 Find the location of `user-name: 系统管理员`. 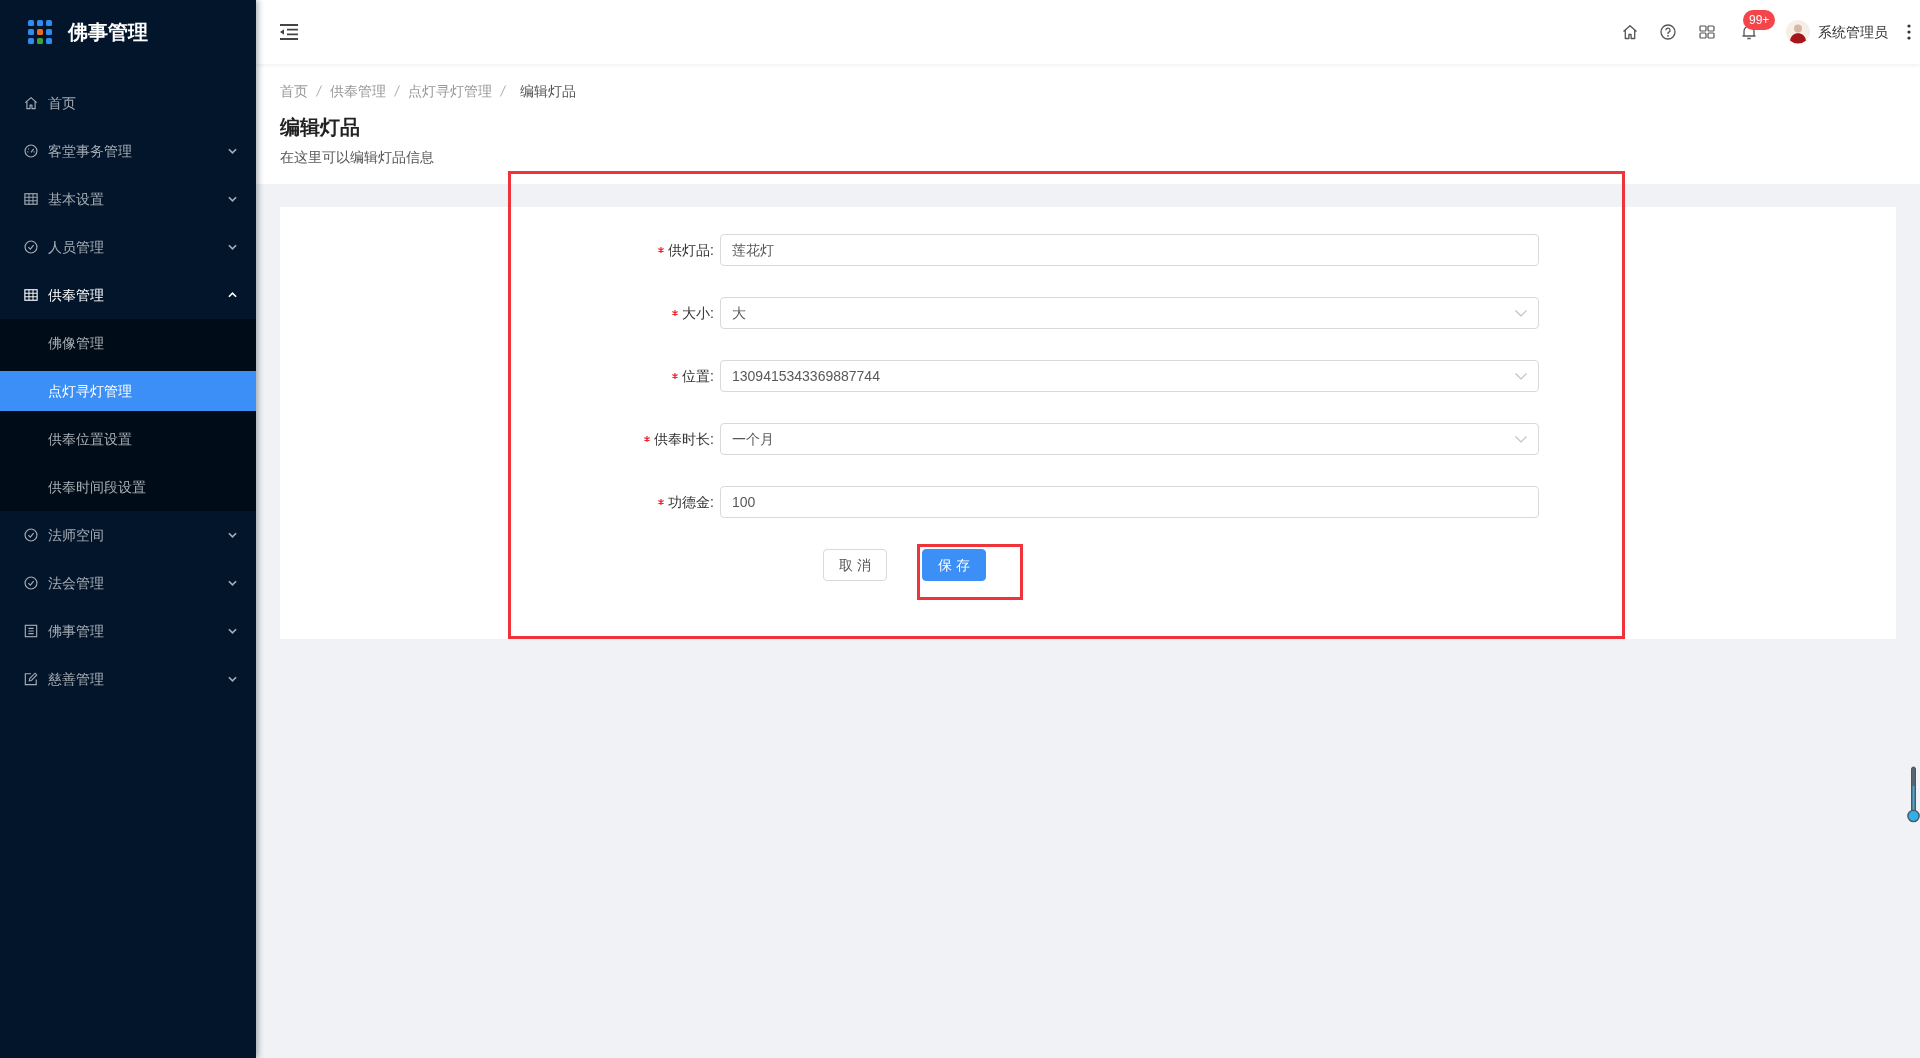

user-name: 系统管理员 is located at coordinates (1853, 32).